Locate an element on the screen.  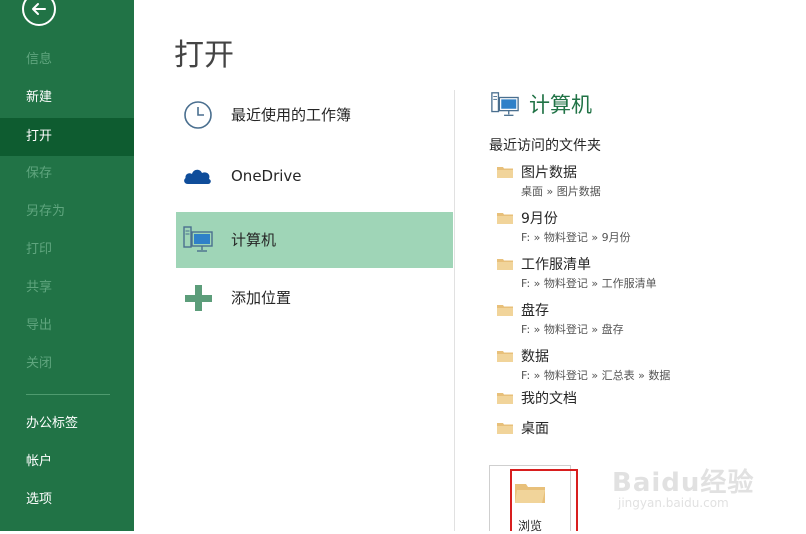
nav-export: 导出 is located at coordinates (67, 326).